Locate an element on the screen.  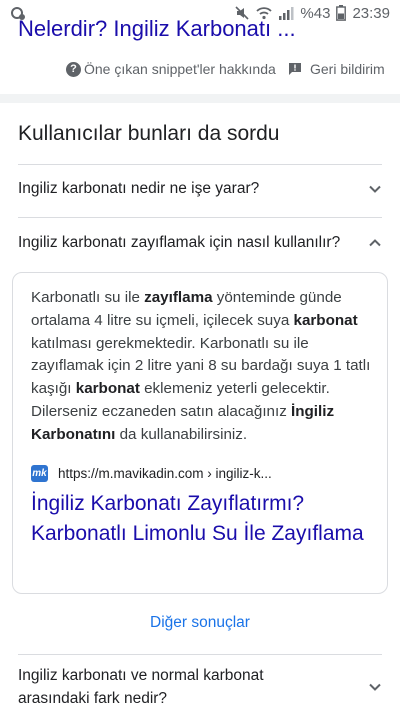
feedback-button: Geri bildirim is located at coordinates (336, 69).